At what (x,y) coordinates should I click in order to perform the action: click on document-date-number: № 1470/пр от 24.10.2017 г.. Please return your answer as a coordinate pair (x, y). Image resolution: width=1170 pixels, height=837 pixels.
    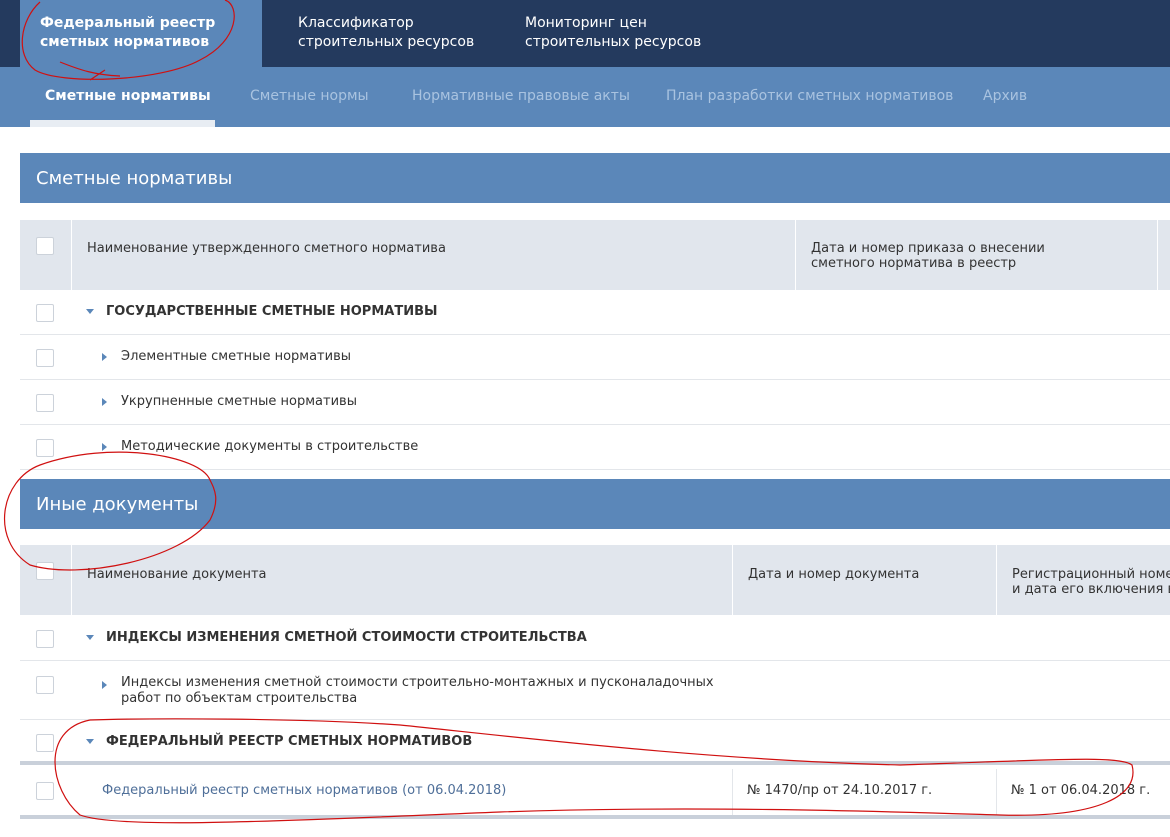
    Looking at the image, I should click on (840, 790).